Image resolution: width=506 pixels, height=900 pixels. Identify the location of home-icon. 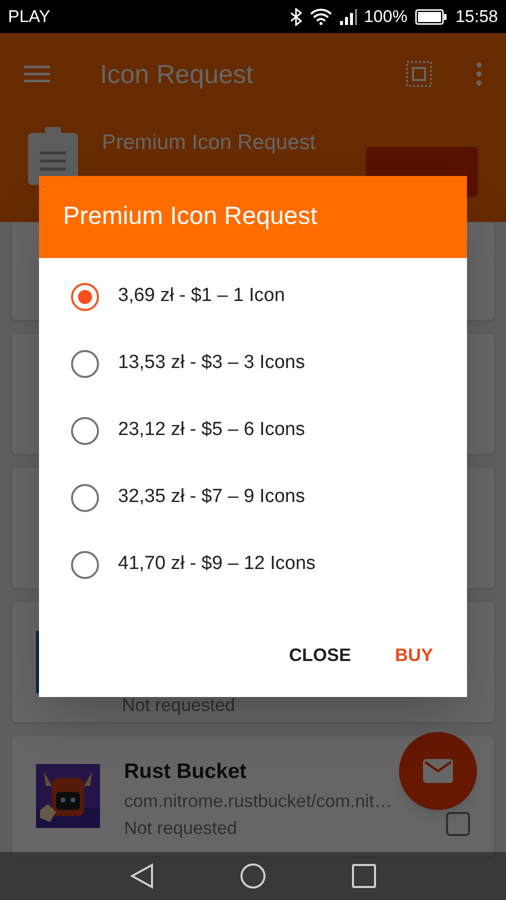
(253, 876).